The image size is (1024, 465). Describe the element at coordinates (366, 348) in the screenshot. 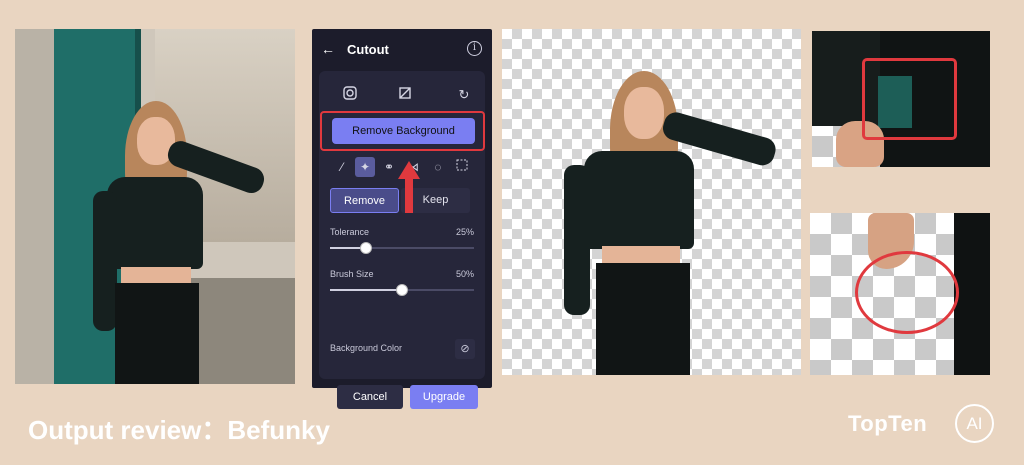

I see `background-color-label: Background Color` at that location.